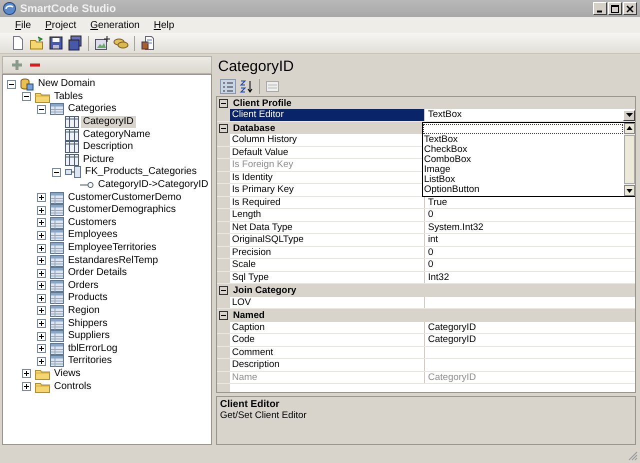  I want to click on tree-item: FK_Products_Categories, so click(141, 172).